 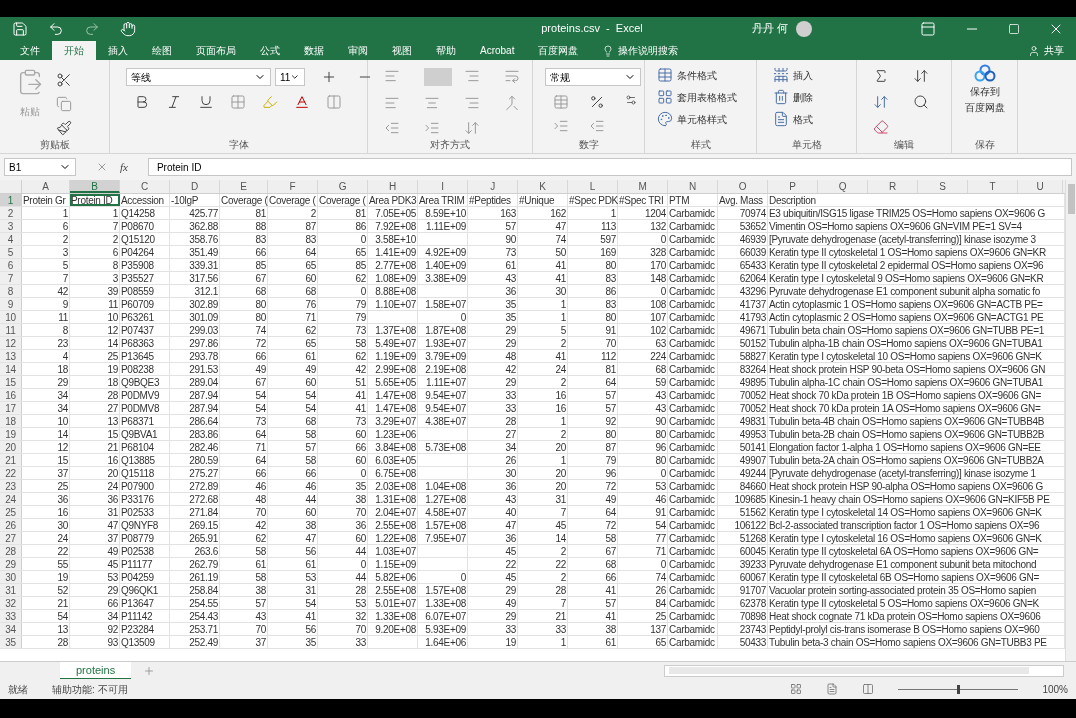 What do you see at coordinates (149, 670) in the screenshot?
I see `add-sheet-icon` at bounding box center [149, 670].